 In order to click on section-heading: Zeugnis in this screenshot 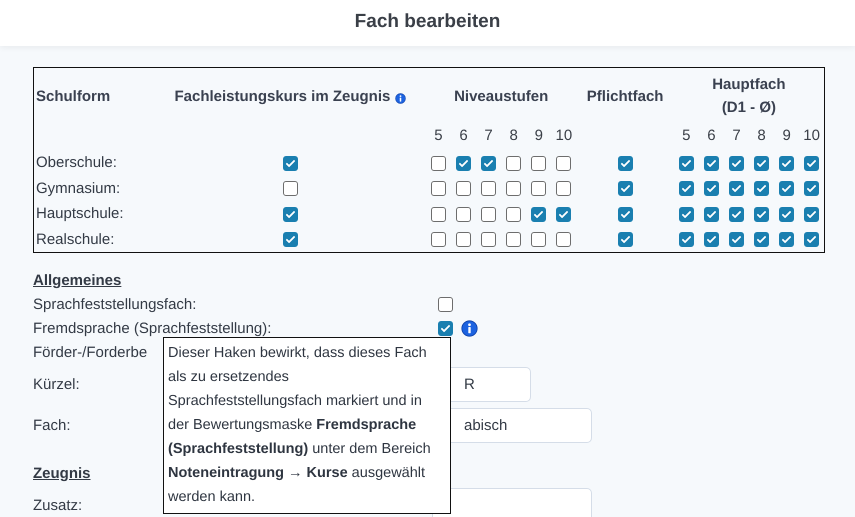, I will do `click(62, 473)`.